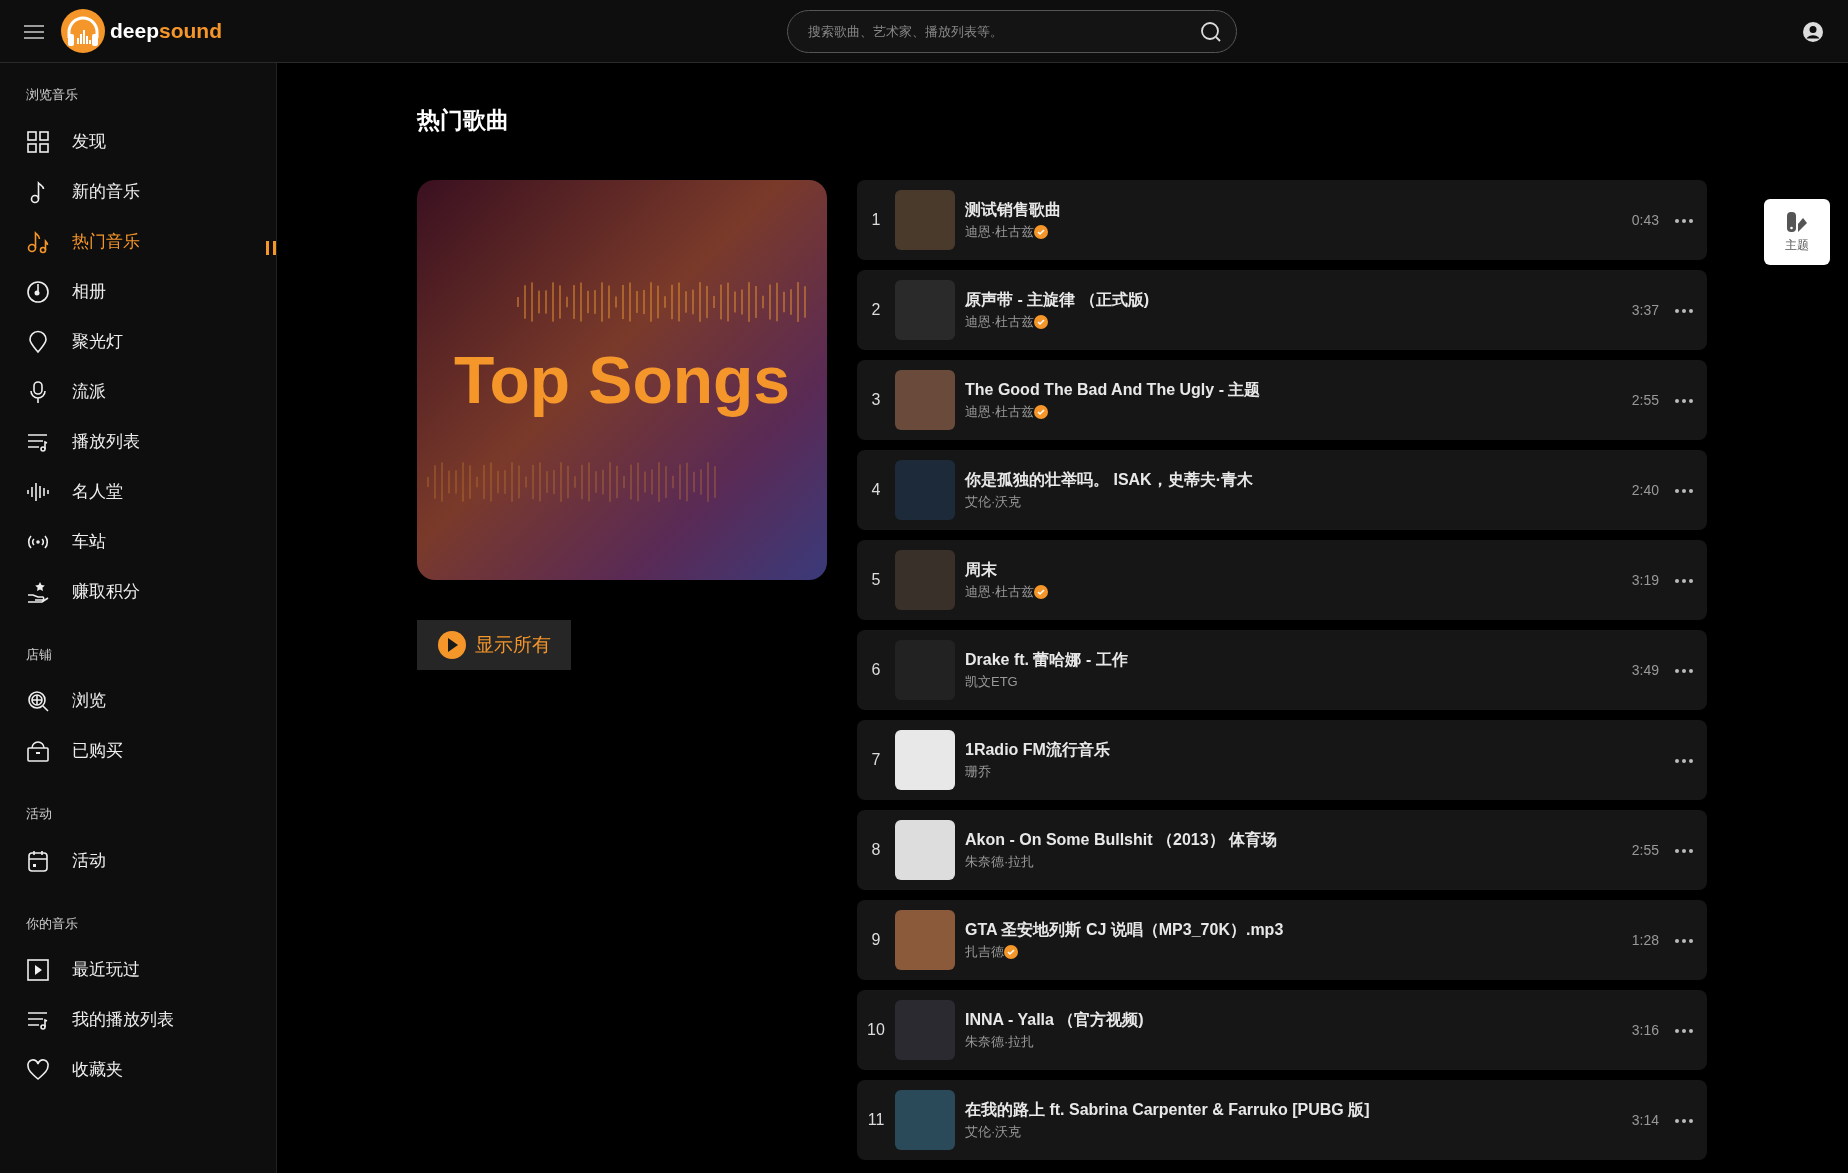  What do you see at coordinates (1298, 660) in the screenshot?
I see `song-title: Drake ft. 蕾哈娜 - 工作` at bounding box center [1298, 660].